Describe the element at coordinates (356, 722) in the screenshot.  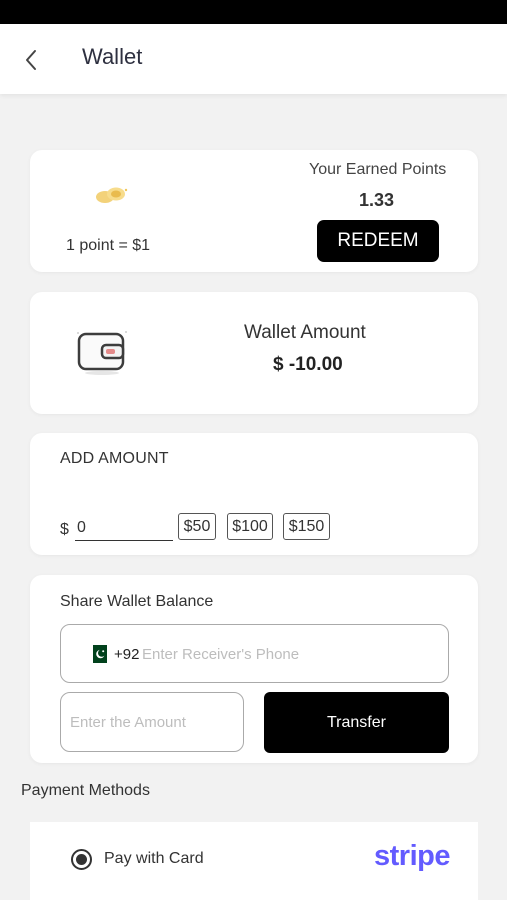
I see `transfer-button: Transfer` at that location.